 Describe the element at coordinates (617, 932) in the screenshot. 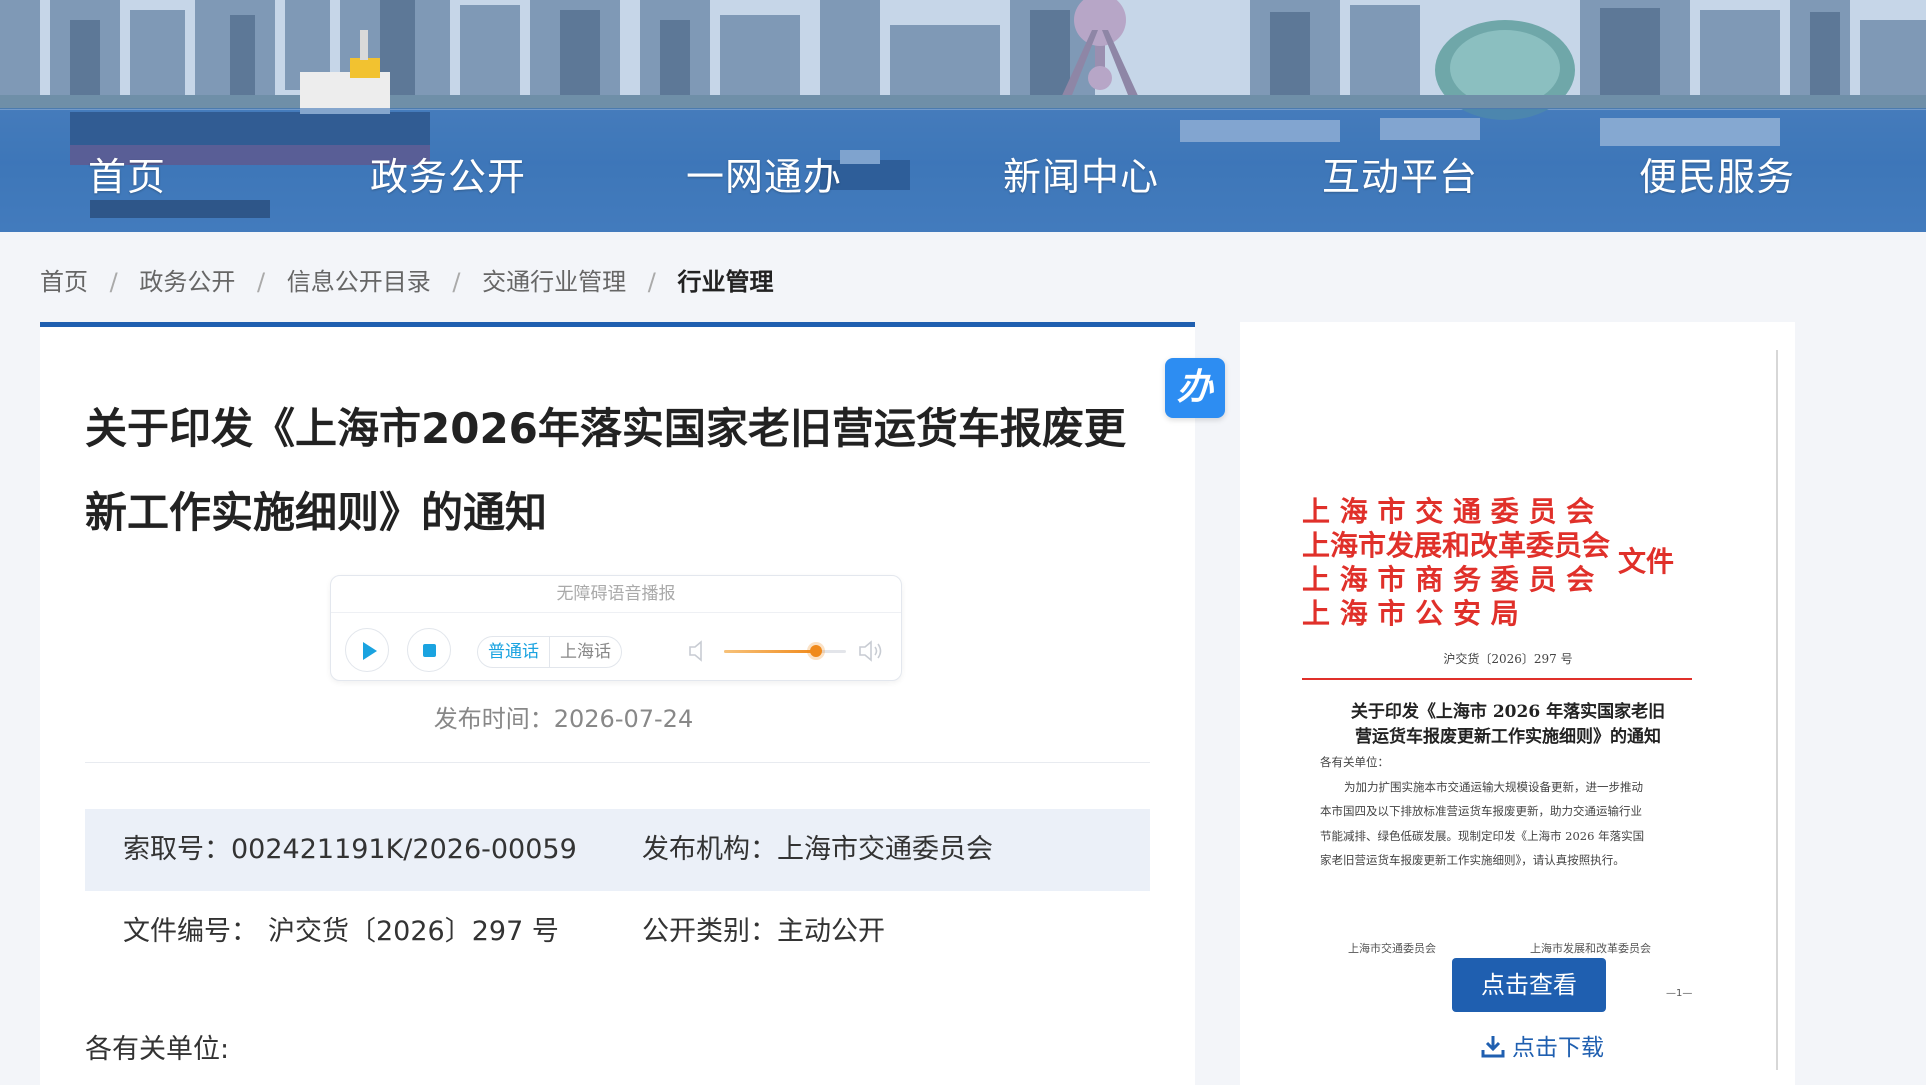

I see `meta-row: 文件编号： 沪交货〔2026〕297 号 公开类别：主动公开` at that location.